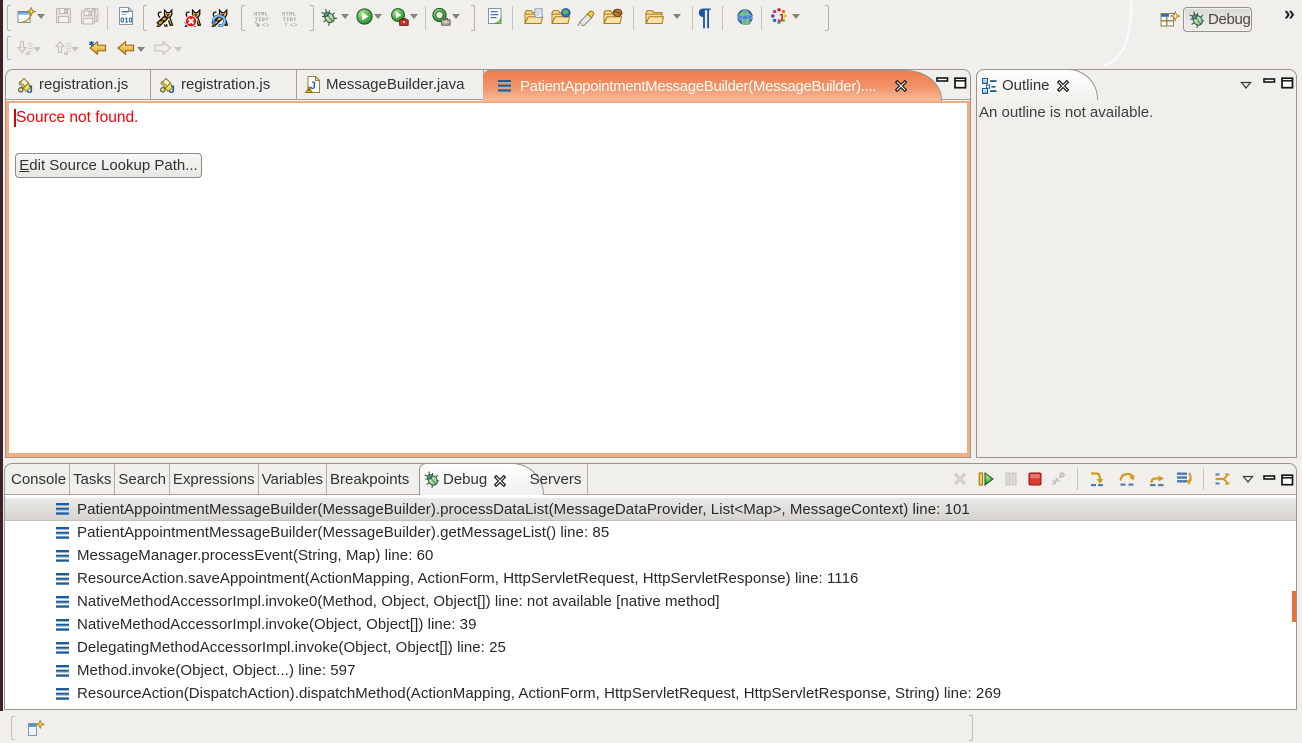 Image resolution: width=1302 pixels, height=743 pixels. Describe the element at coordinates (126, 20) in the screenshot. I see `svg-text: 010` at that location.